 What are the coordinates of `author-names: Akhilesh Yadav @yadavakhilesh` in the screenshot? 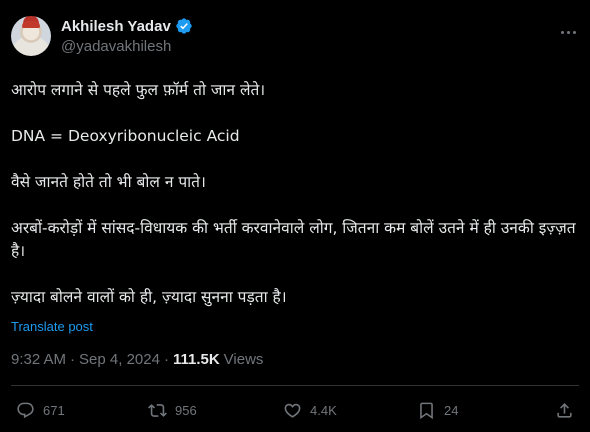 It's located at (127, 36).